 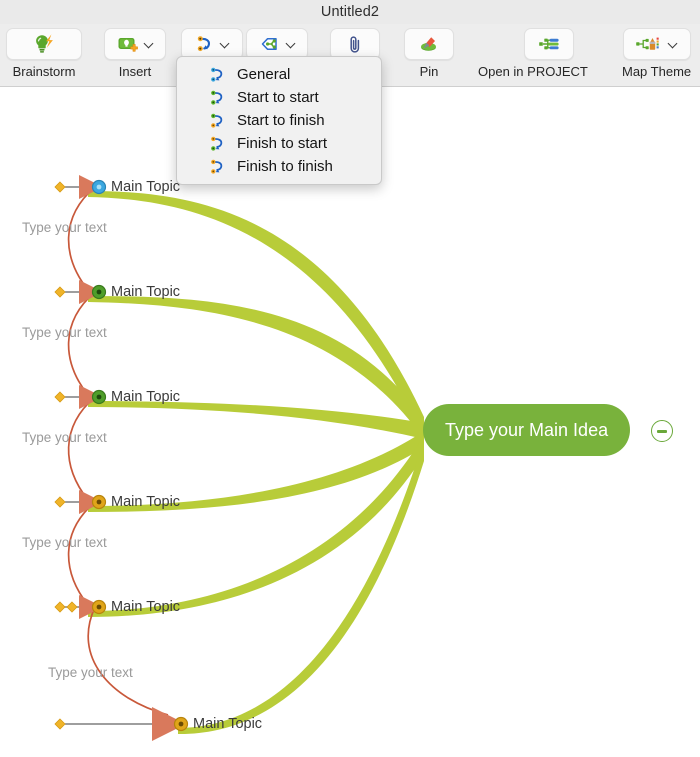 What do you see at coordinates (64, 332) in the screenshot?
I see `relationship-label-2: Type your text` at bounding box center [64, 332].